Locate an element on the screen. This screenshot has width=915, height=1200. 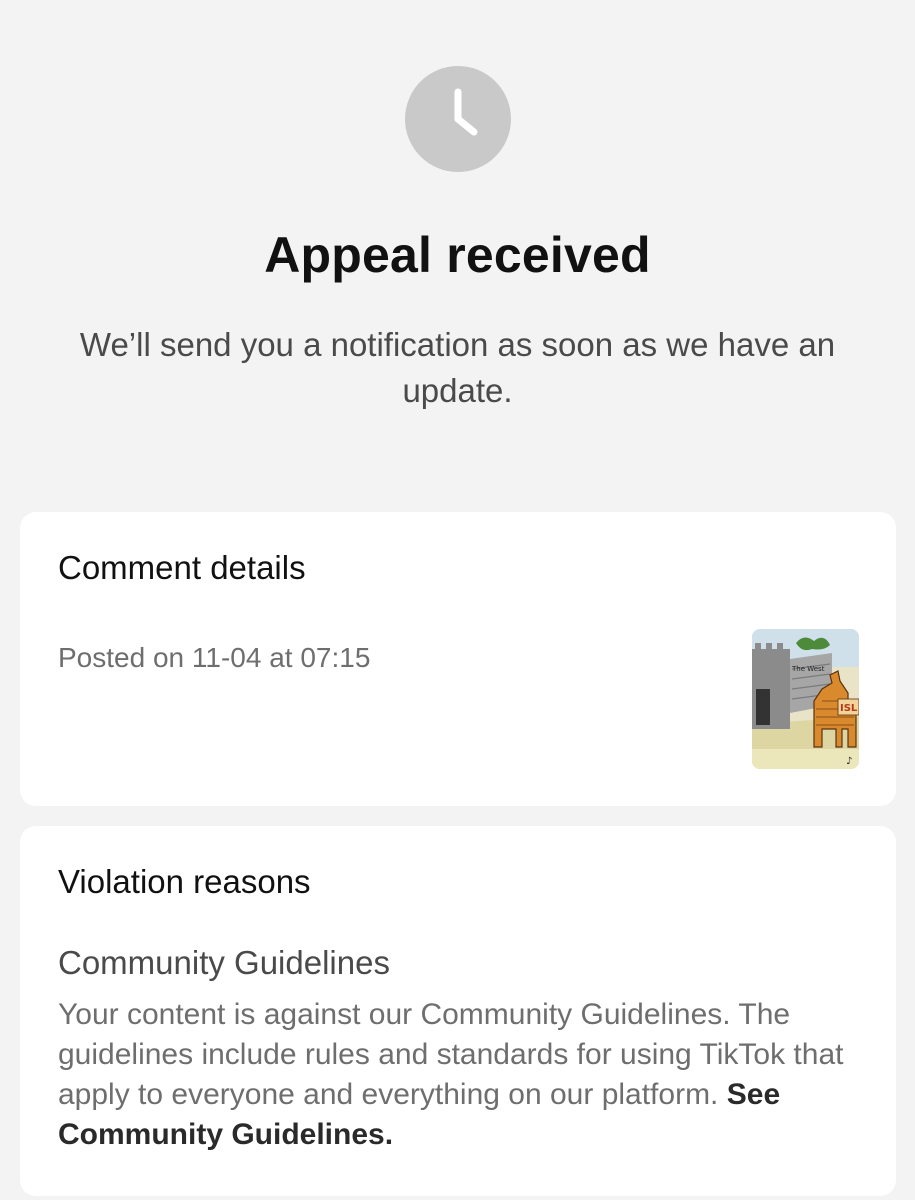
violation-category: Community Guidelines is located at coordinates (224, 962).